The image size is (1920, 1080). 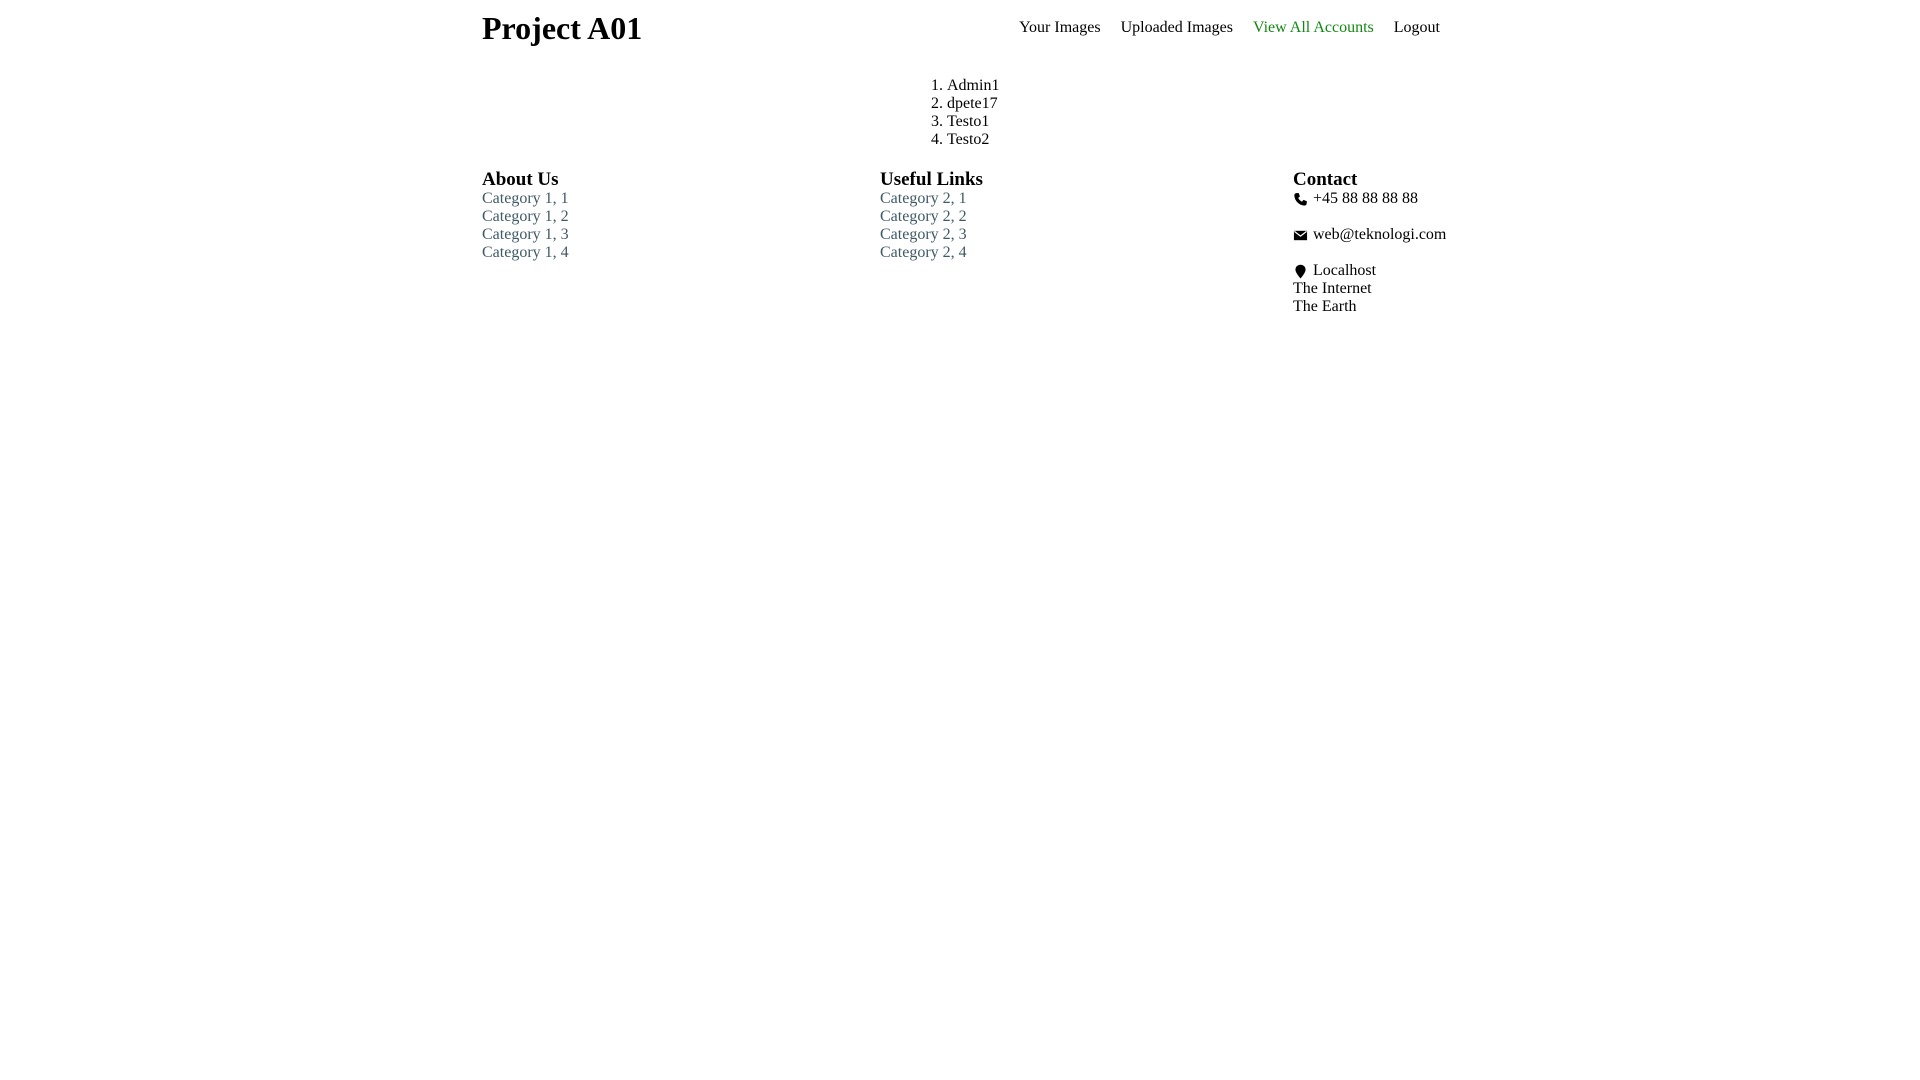 I want to click on about-link-3: Category 1, 3, so click(x=525, y=235).